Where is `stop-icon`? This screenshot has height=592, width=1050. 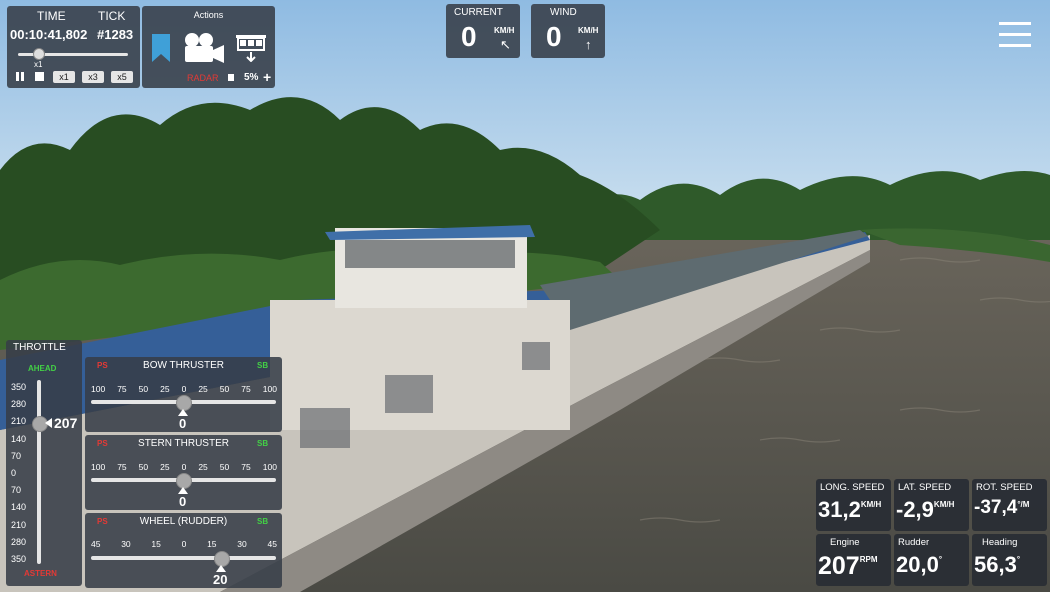 stop-icon is located at coordinates (39, 76).